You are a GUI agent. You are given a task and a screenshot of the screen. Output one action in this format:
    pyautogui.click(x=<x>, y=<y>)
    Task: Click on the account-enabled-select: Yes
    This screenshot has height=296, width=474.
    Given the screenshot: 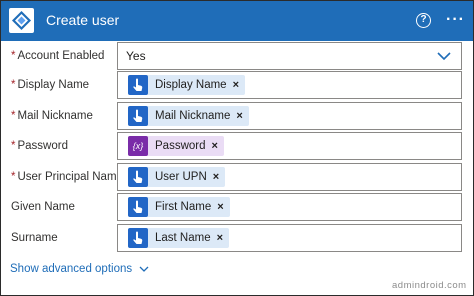 What is the action you would take?
    pyautogui.click(x=289, y=56)
    